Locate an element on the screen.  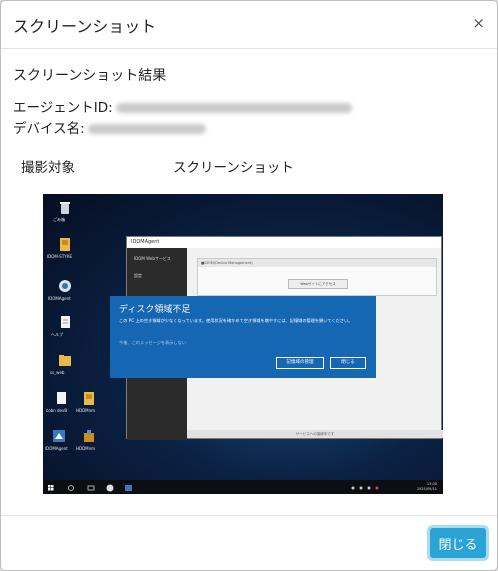
agent-id-redacted is located at coordinates (233, 108).